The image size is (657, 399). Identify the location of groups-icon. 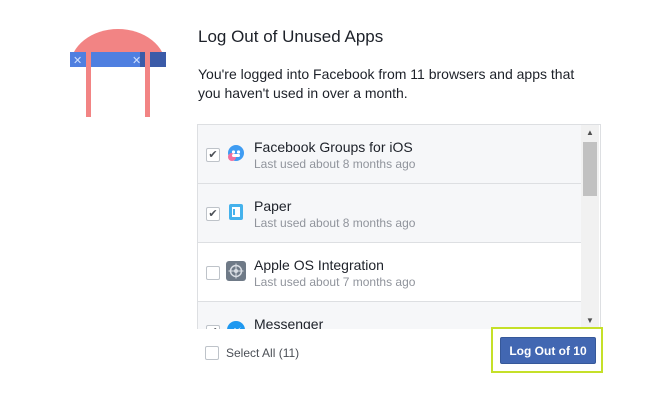
(236, 153).